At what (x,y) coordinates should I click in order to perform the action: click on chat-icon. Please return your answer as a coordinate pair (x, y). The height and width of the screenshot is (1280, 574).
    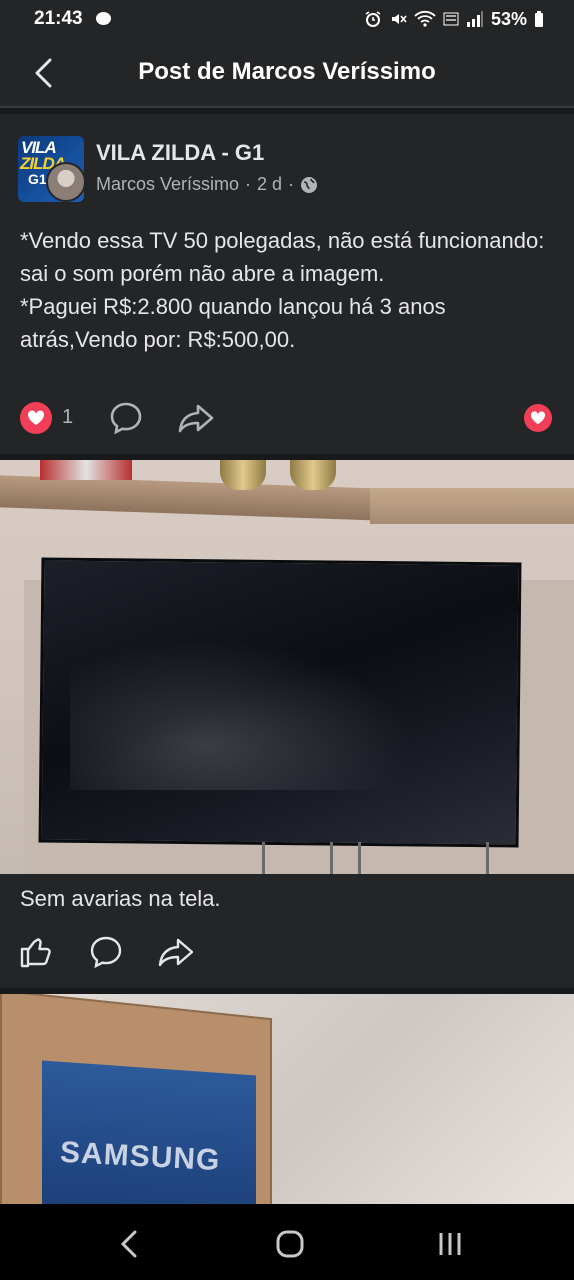
    Looking at the image, I should click on (103, 18).